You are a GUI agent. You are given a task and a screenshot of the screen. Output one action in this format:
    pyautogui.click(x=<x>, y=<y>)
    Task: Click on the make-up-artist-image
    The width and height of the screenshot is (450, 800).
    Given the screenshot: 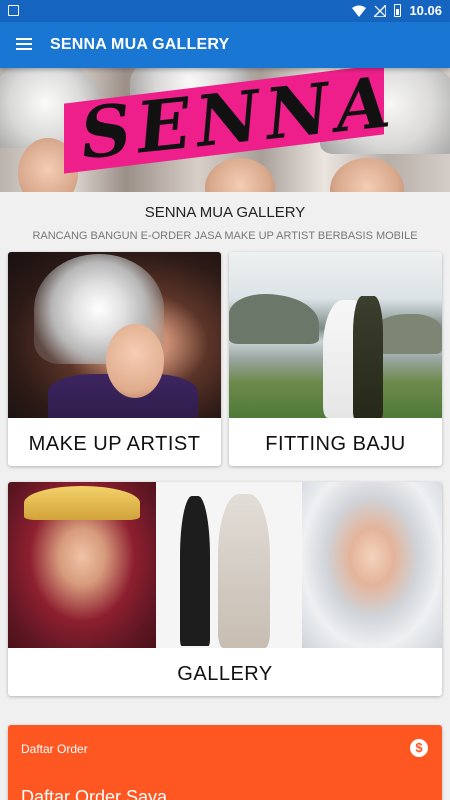 What is the action you would take?
    pyautogui.click(x=114, y=335)
    